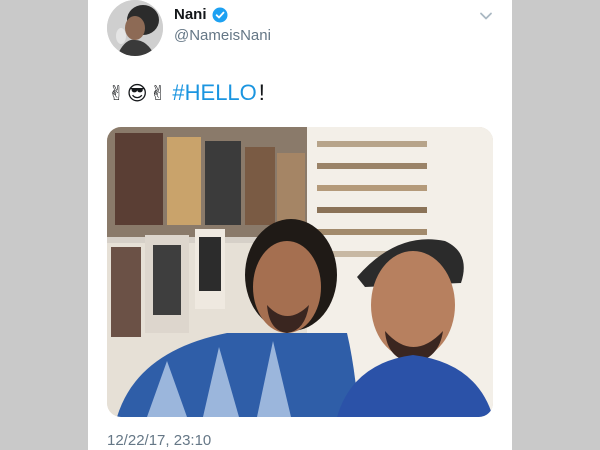 This screenshot has height=450, width=600. Describe the element at coordinates (261, 92) in the screenshot. I see `tweet-text-exclamation: !` at that location.